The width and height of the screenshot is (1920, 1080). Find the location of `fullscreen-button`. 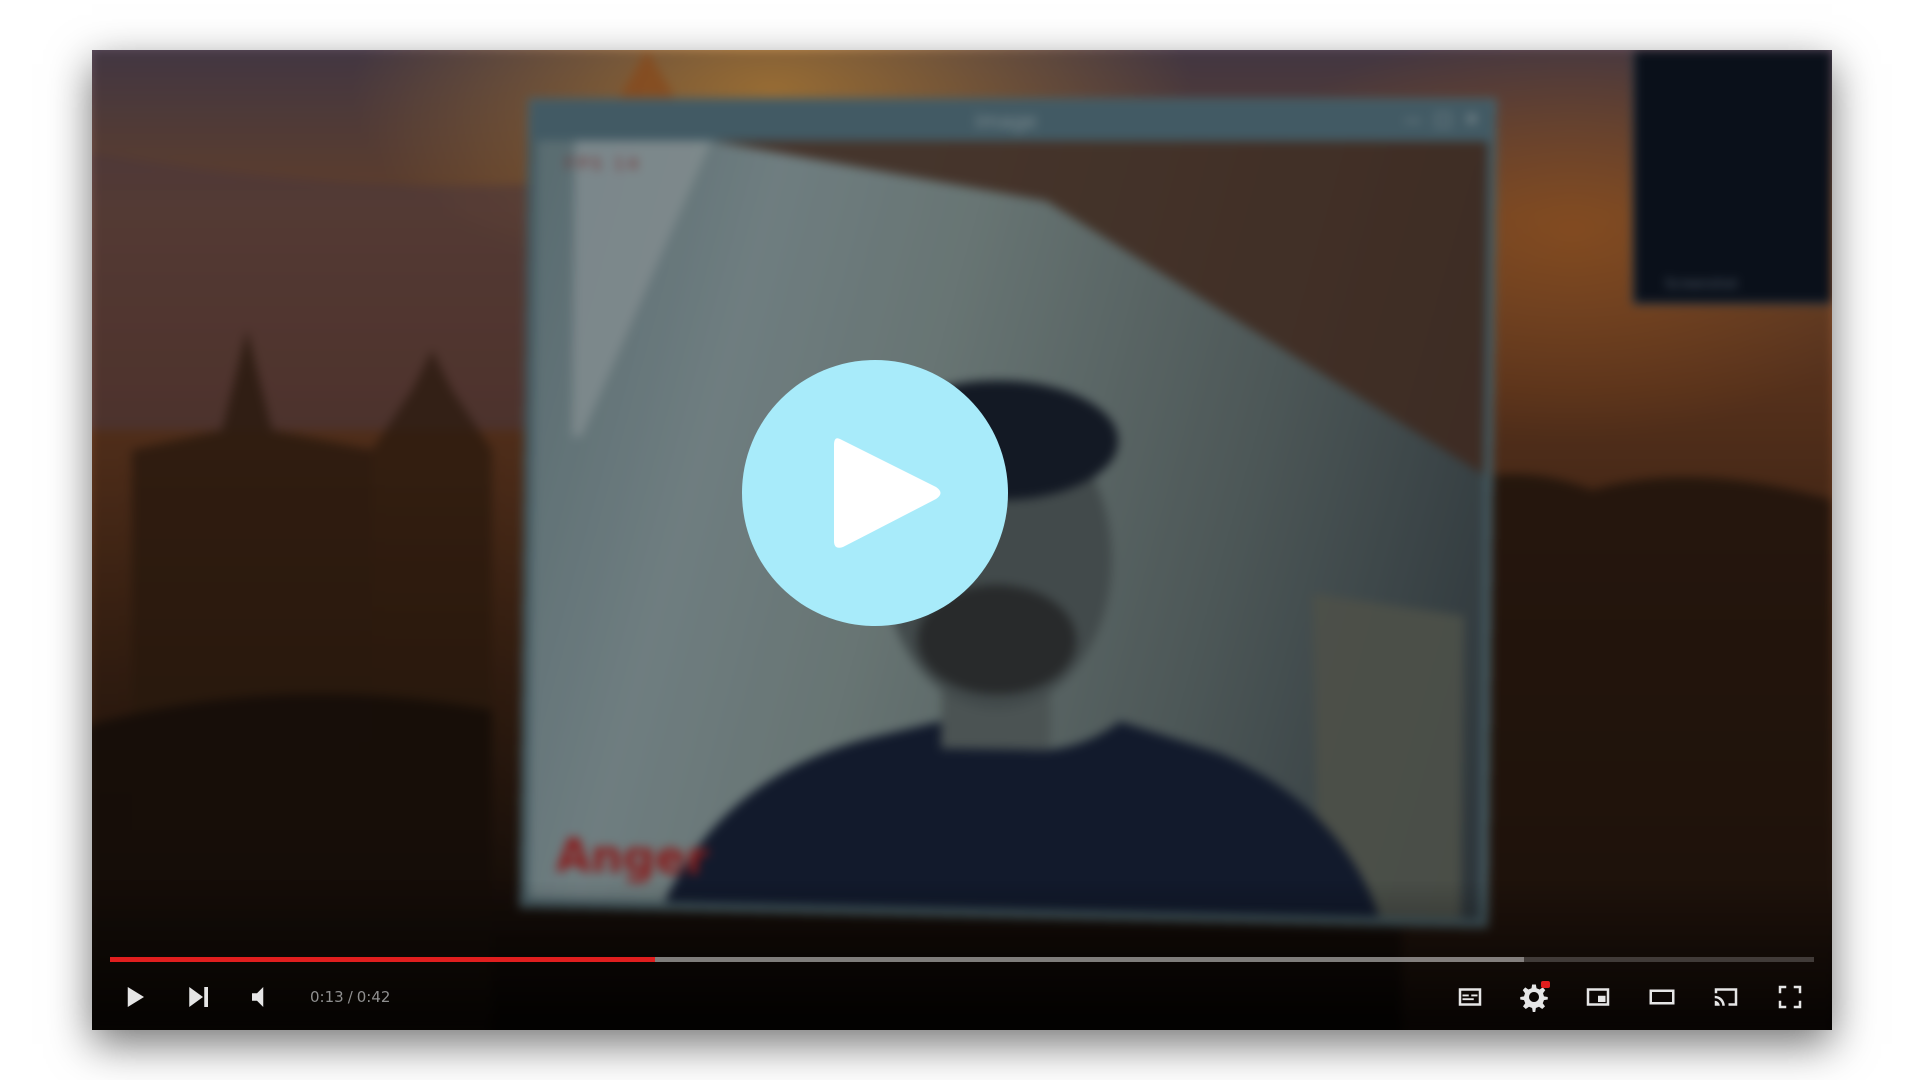

fullscreen-button is located at coordinates (1790, 997).